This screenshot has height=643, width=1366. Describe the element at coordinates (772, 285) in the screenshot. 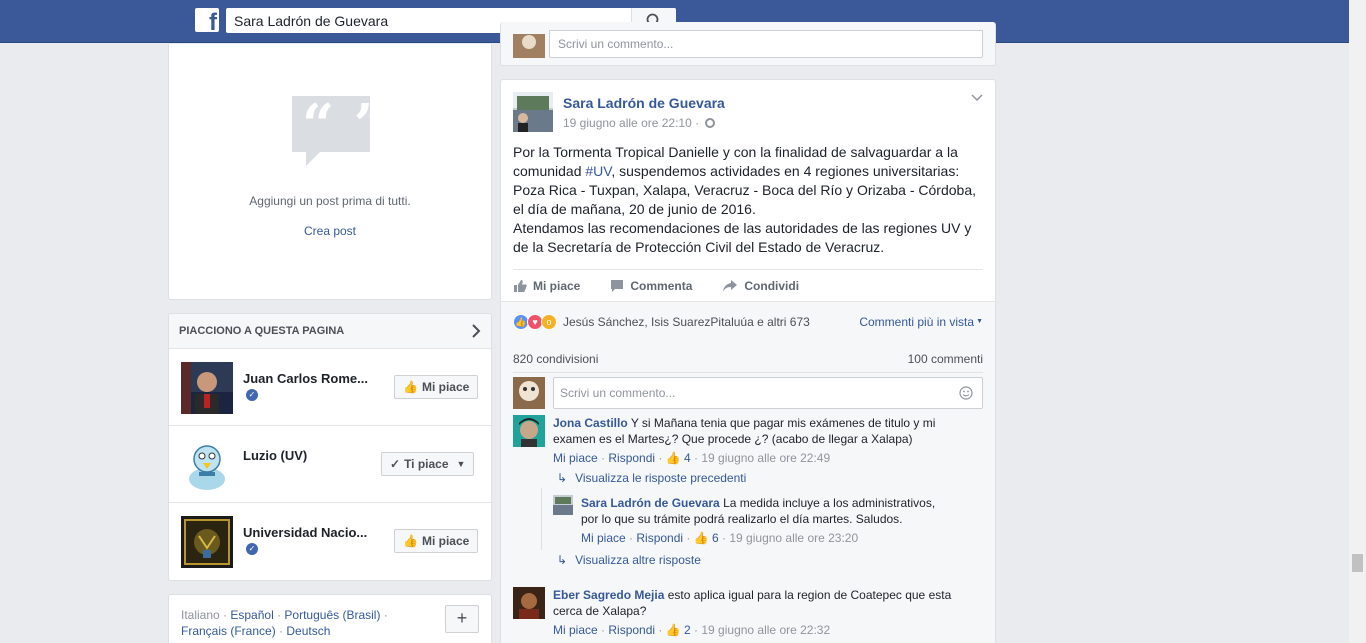

I see `share-label: Condividi` at that location.